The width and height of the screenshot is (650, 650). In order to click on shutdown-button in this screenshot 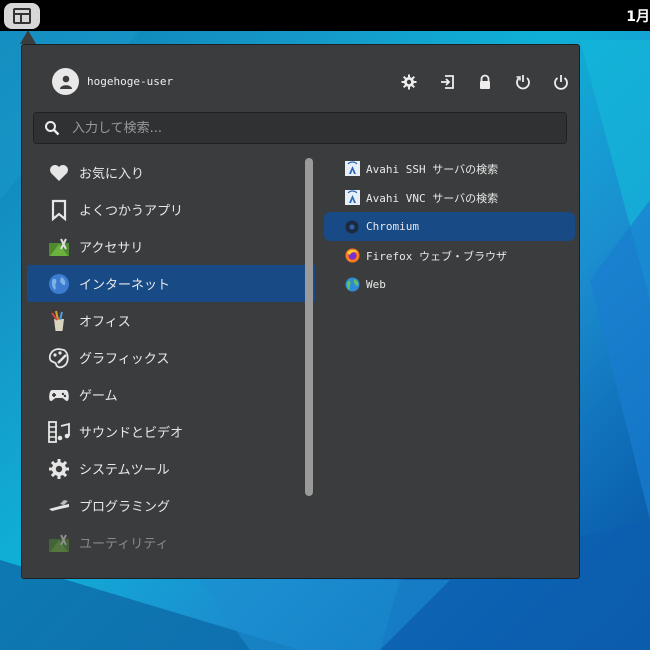, I will do `click(561, 82)`.